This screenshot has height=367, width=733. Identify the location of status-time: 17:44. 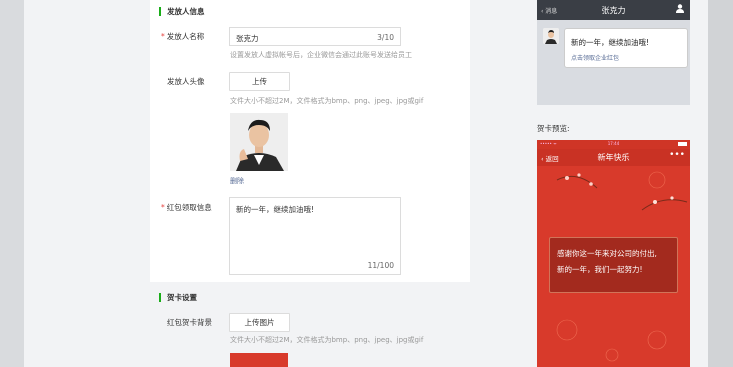
(613, 143).